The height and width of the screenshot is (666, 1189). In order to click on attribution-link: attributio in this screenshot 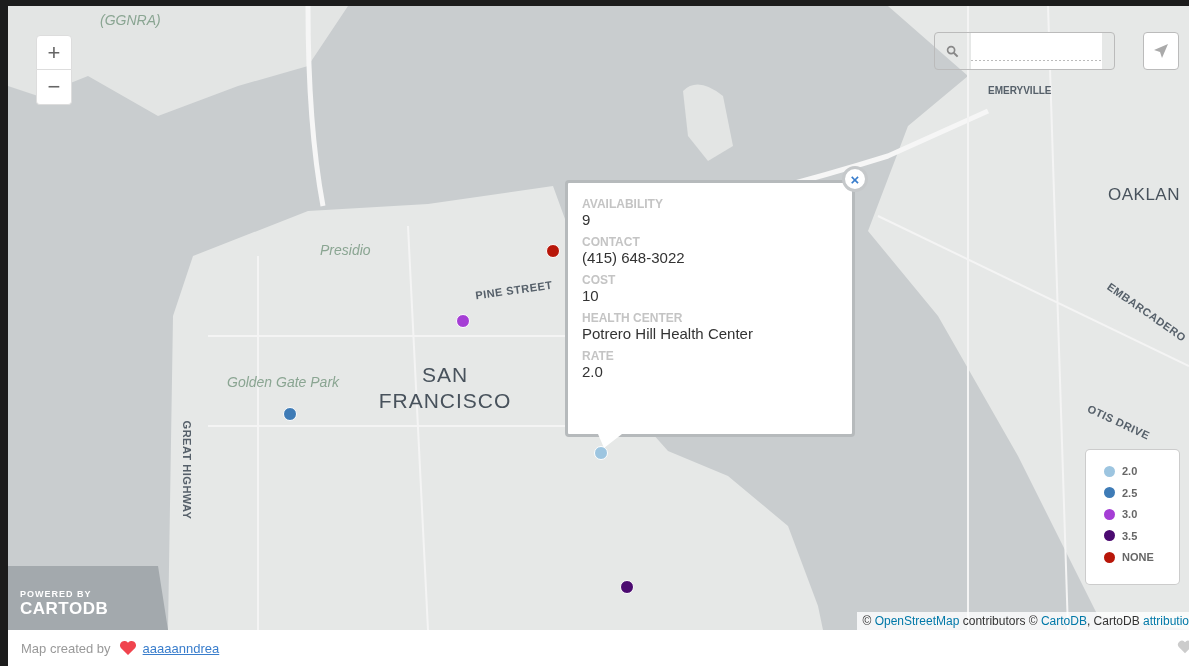, I will do `click(1165, 621)`.